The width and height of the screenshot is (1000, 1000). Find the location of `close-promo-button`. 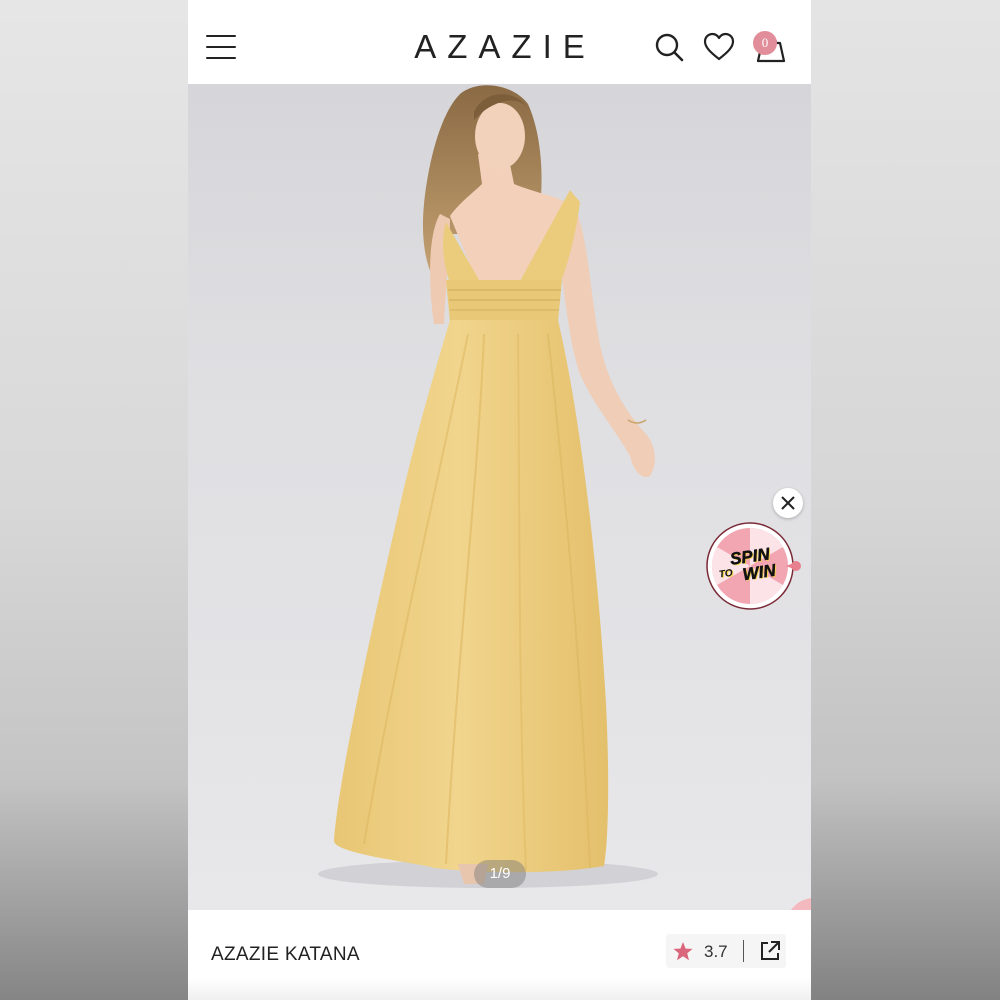

close-promo-button is located at coordinates (788, 503).